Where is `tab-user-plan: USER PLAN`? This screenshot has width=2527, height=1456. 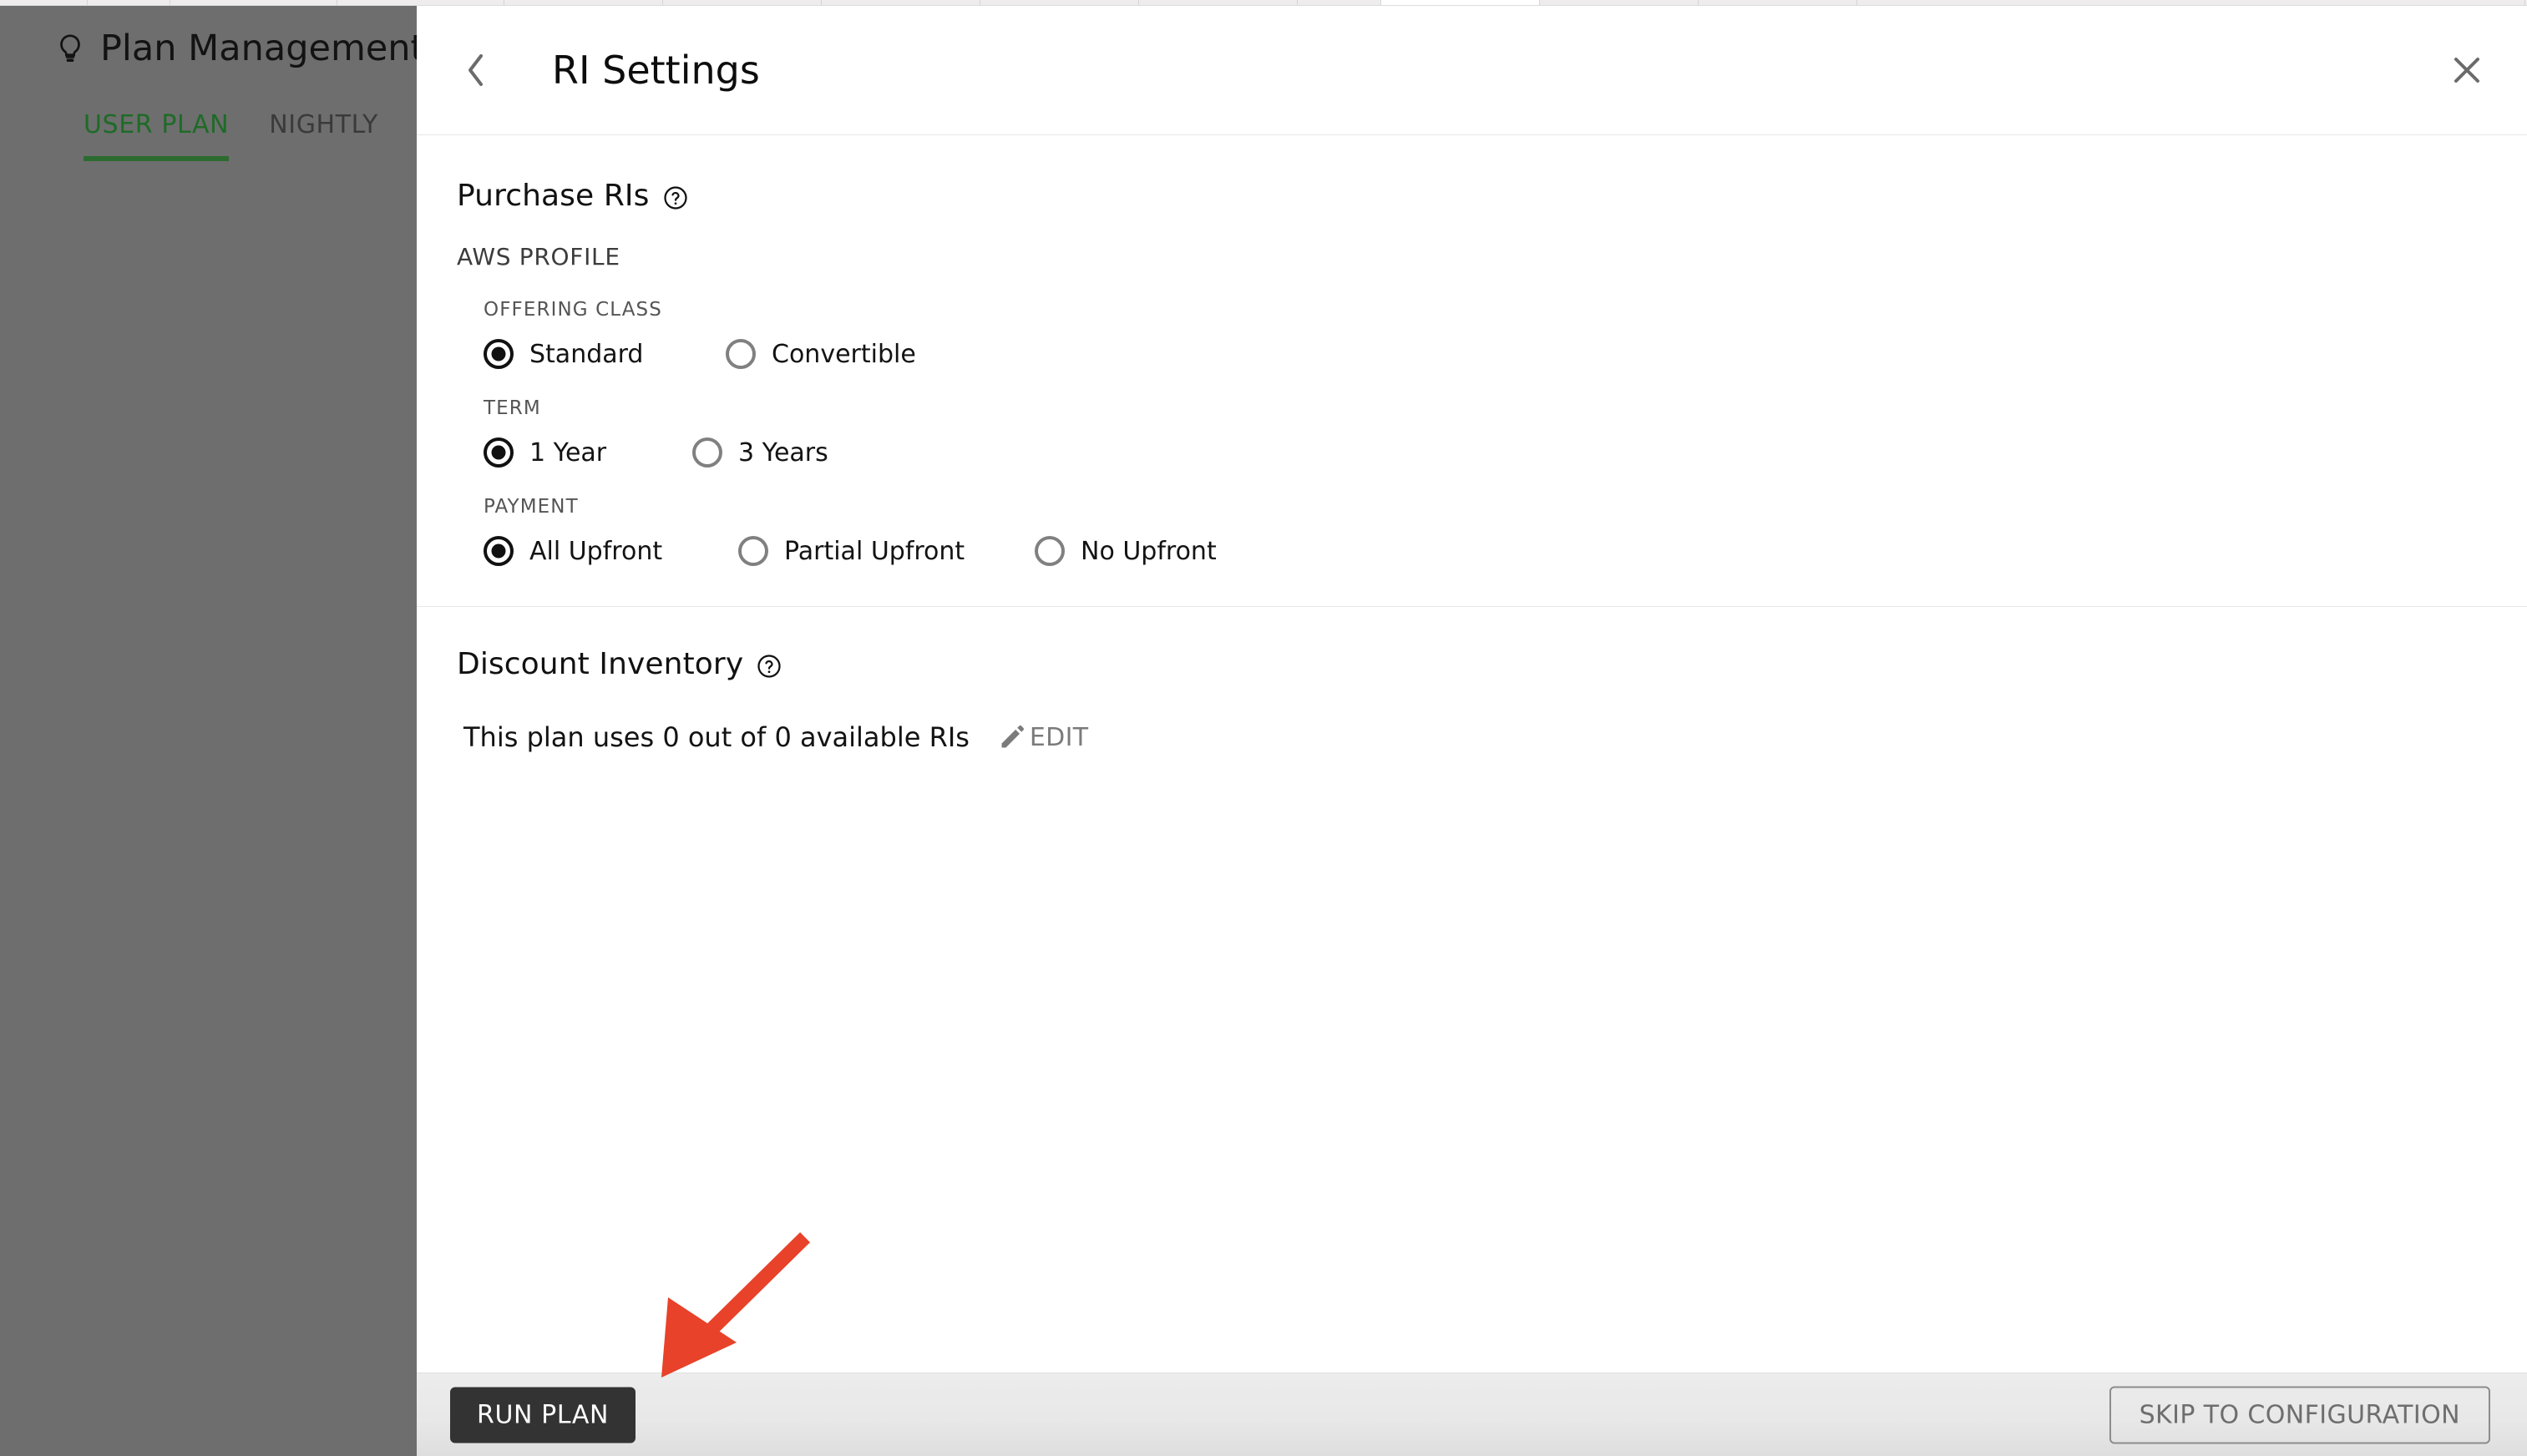
tab-user-plan: USER PLAN is located at coordinates (157, 135).